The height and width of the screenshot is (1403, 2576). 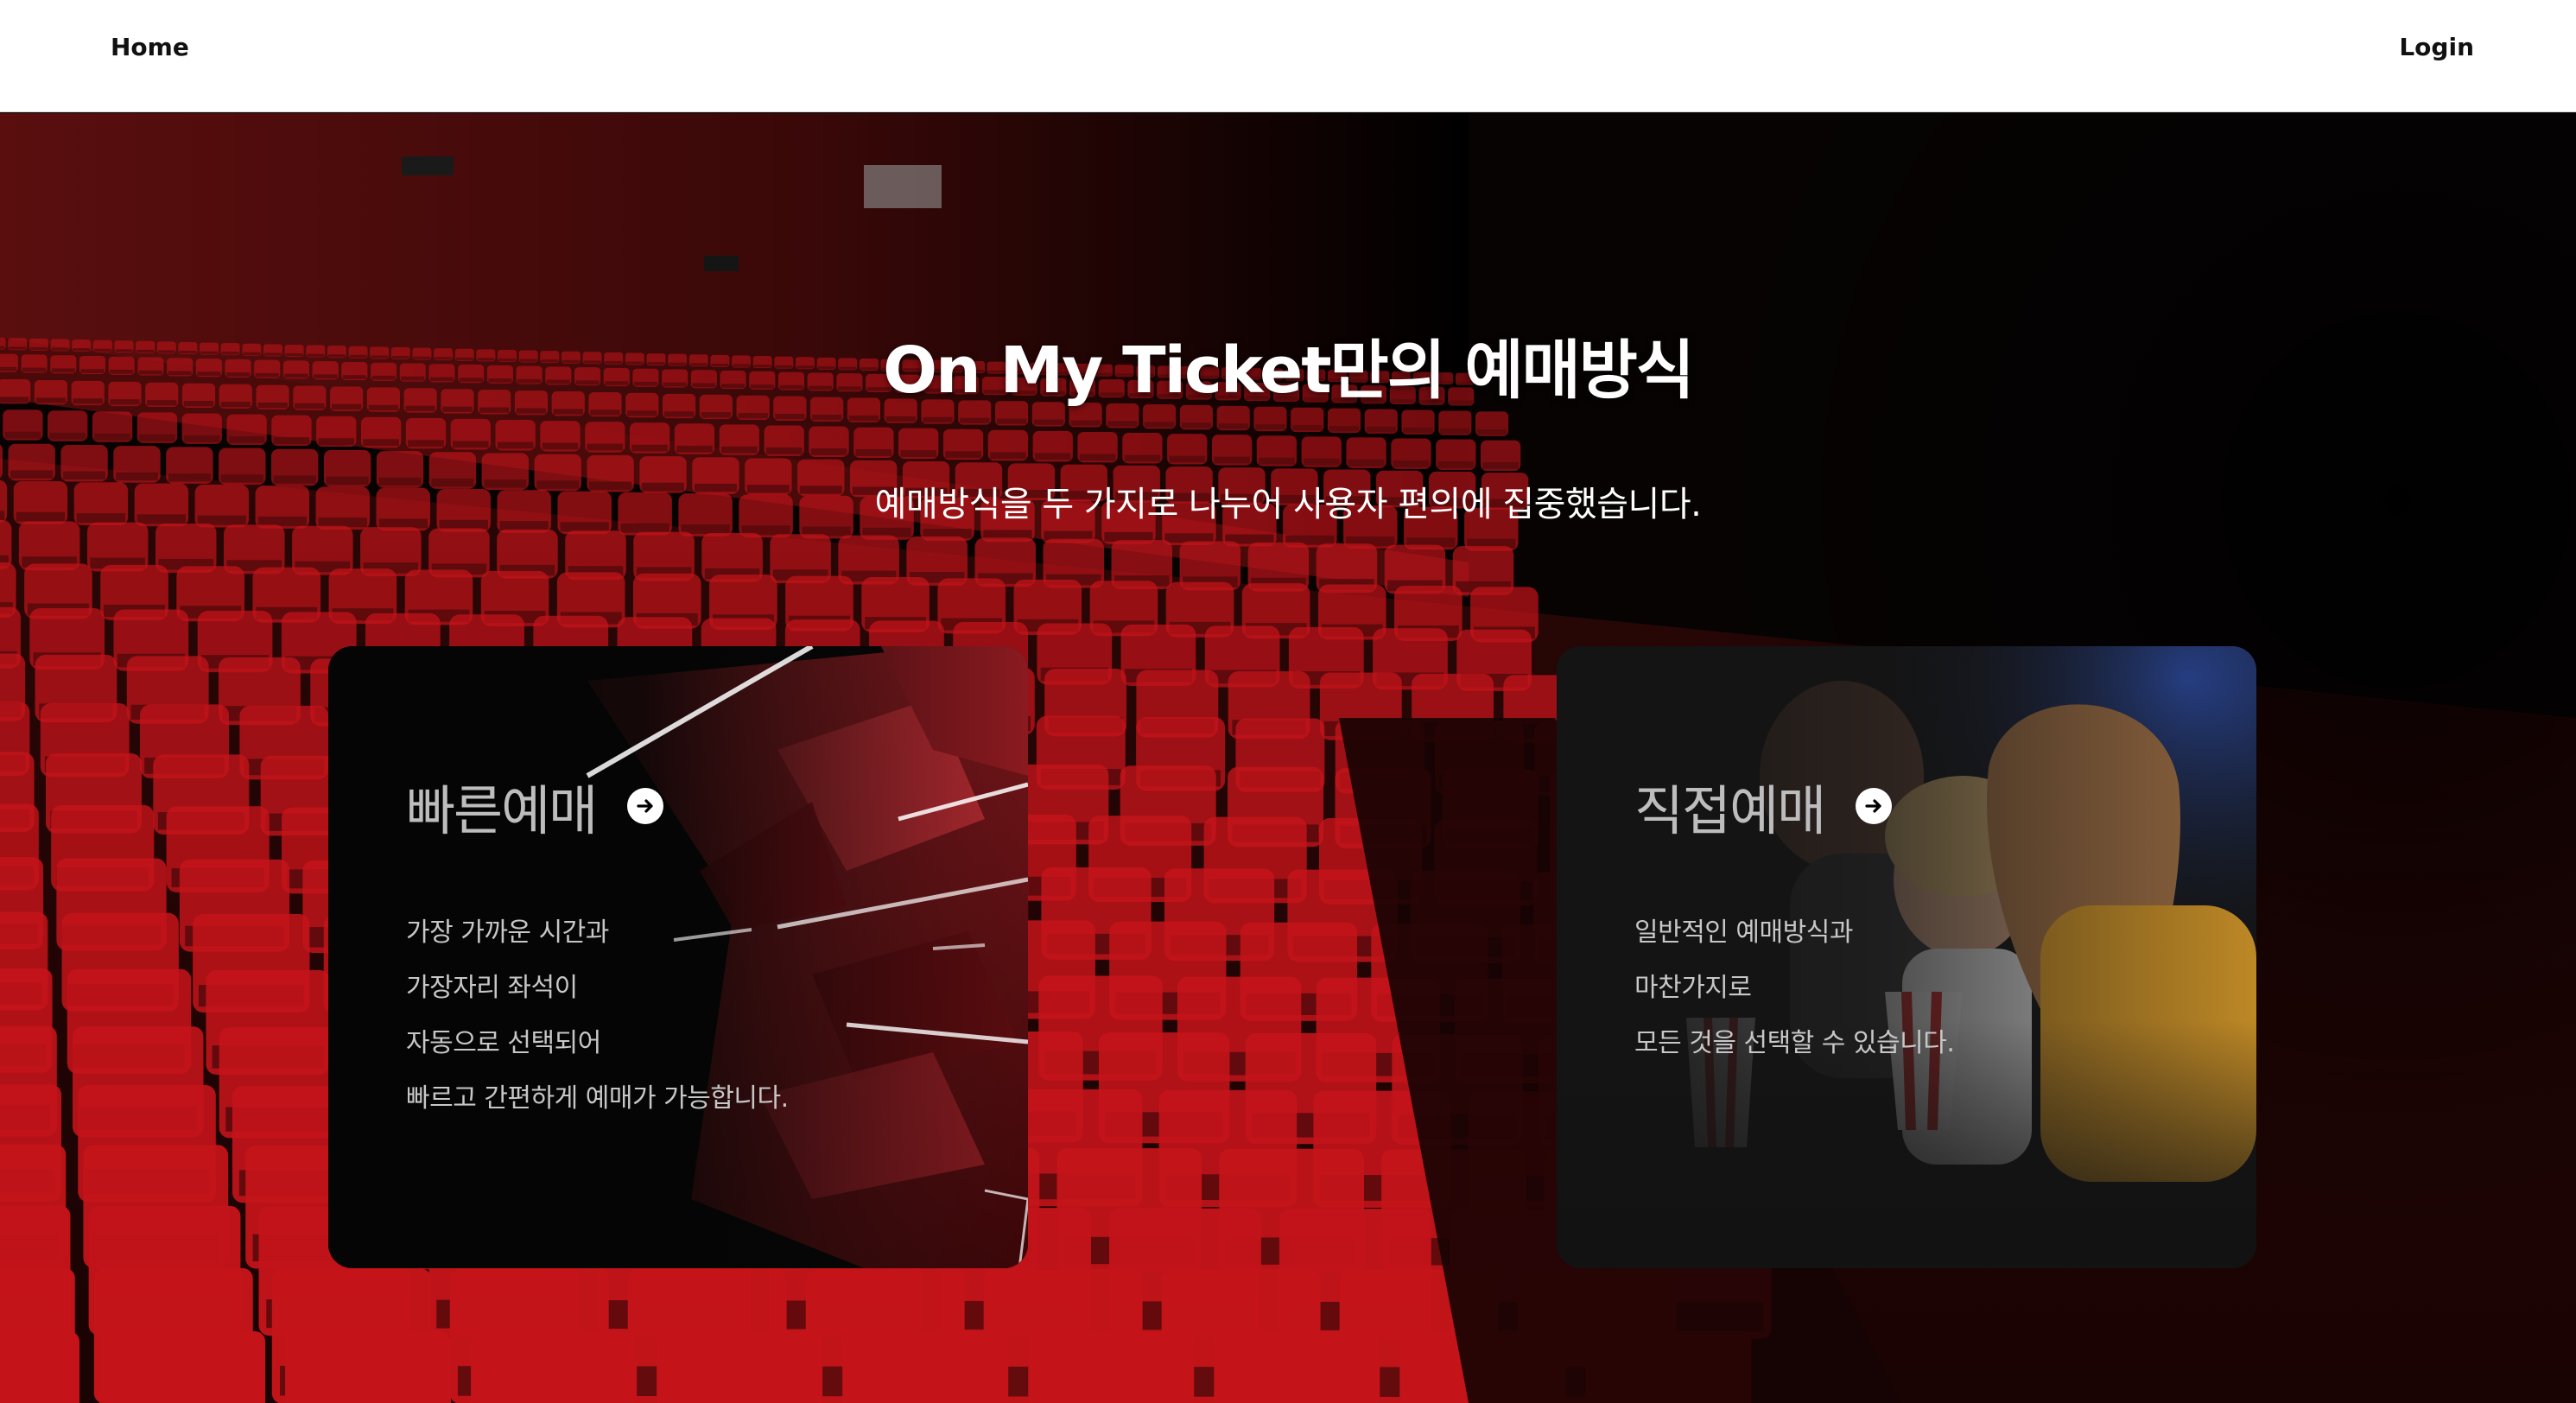 I want to click on direct-booking-heading: 직접예매, so click(x=1763, y=806).